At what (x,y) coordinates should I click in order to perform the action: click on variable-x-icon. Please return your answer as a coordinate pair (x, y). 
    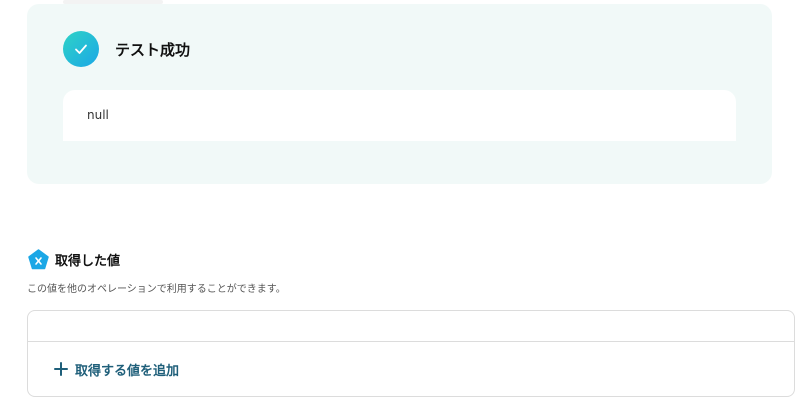
    Looking at the image, I should click on (38, 258).